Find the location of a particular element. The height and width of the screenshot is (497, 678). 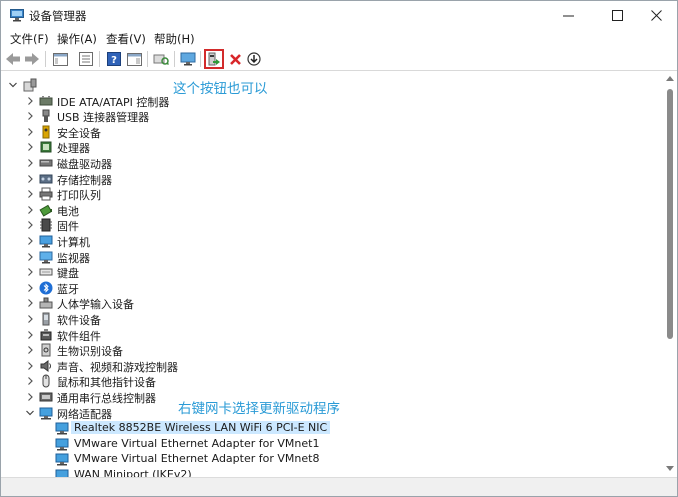

window-title: 设备管理器 is located at coordinates (58, 16).